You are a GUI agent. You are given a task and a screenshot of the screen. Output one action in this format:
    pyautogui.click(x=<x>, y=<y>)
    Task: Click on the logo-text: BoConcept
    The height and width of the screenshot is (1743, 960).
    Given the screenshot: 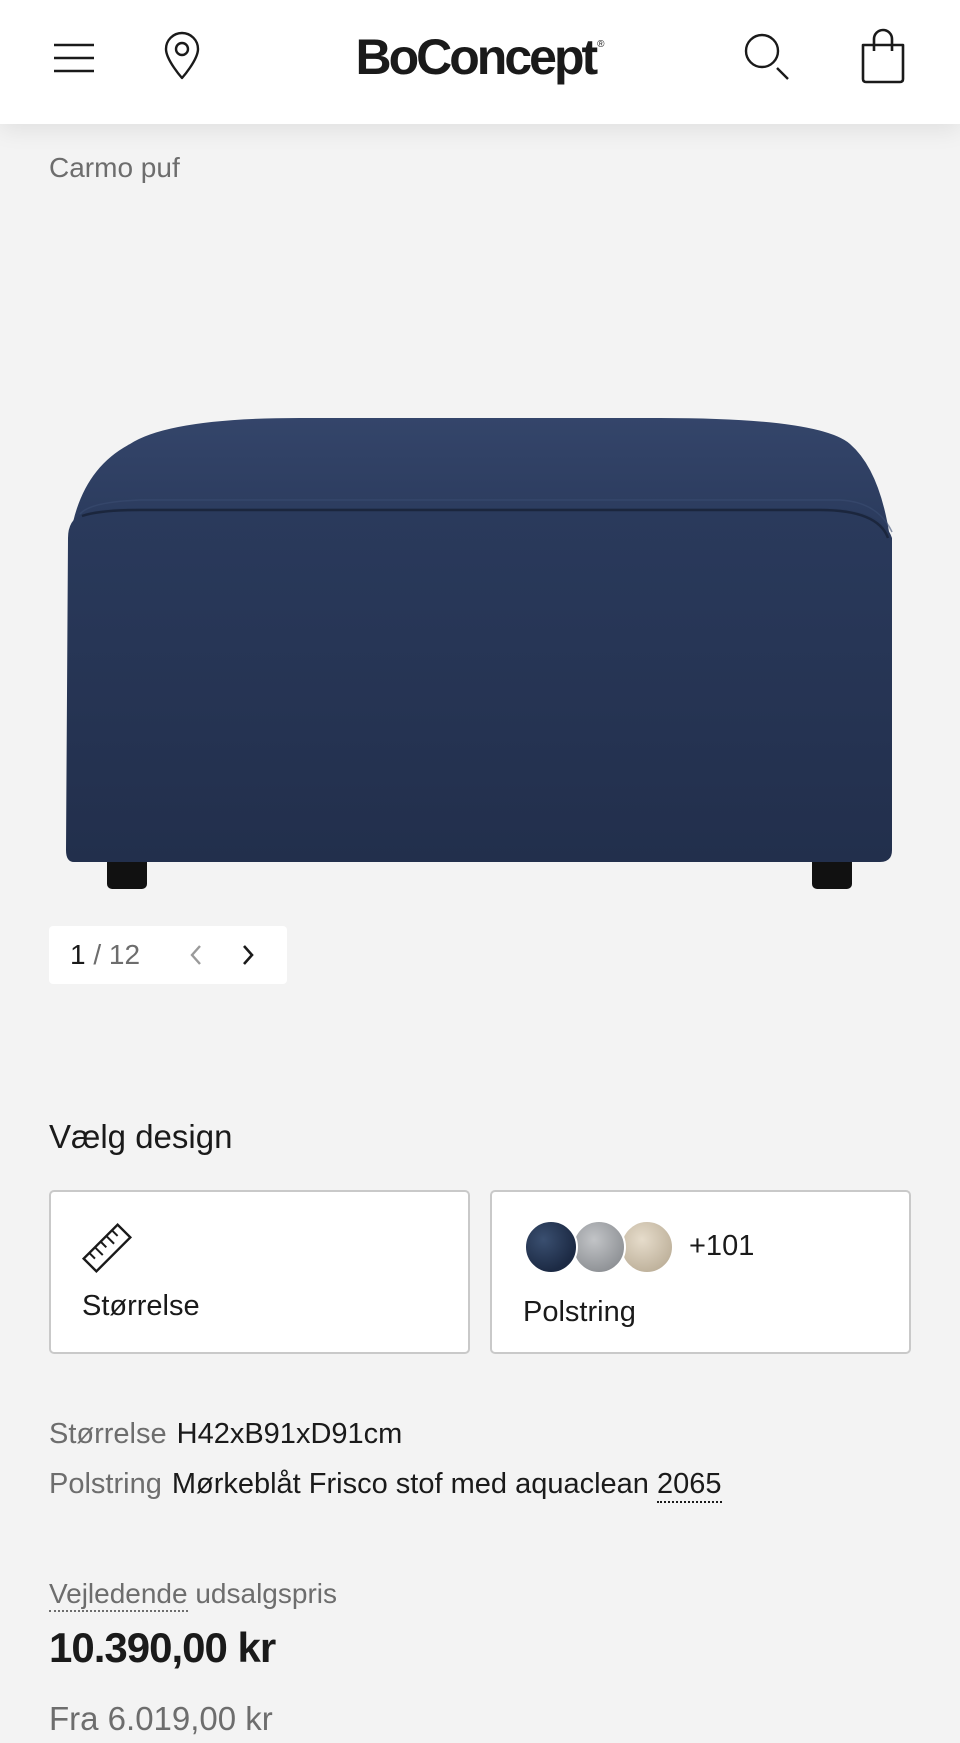 What is the action you would take?
    pyautogui.click(x=476, y=57)
    